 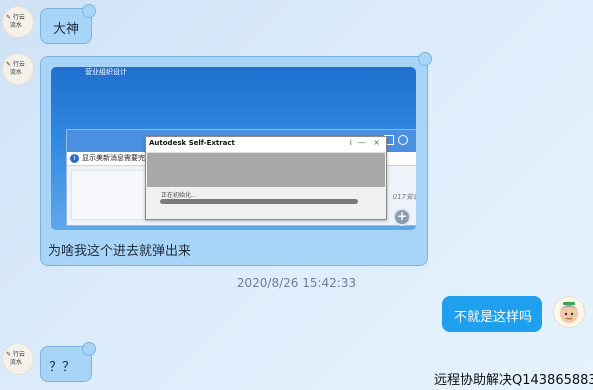 I want to click on cartoon-avatar-icon, so click(x=569, y=312).